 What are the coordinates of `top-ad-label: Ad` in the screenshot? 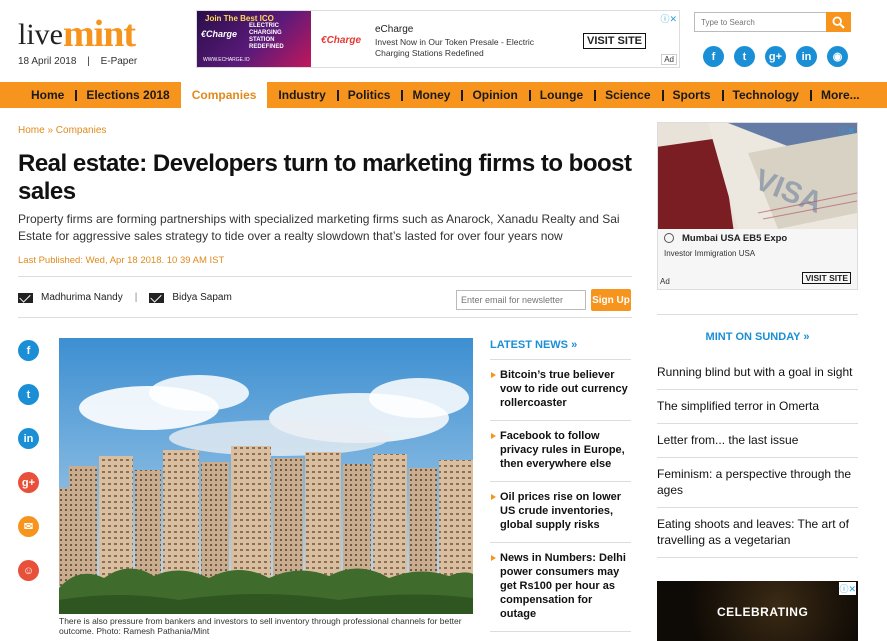 It's located at (669, 59).